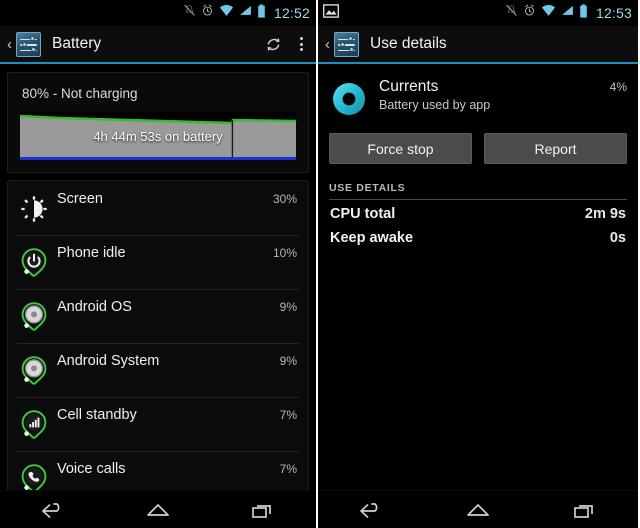 The image size is (640, 528). I want to click on app-summary-body: Currents 4% Battery used by app, so click(503, 96).